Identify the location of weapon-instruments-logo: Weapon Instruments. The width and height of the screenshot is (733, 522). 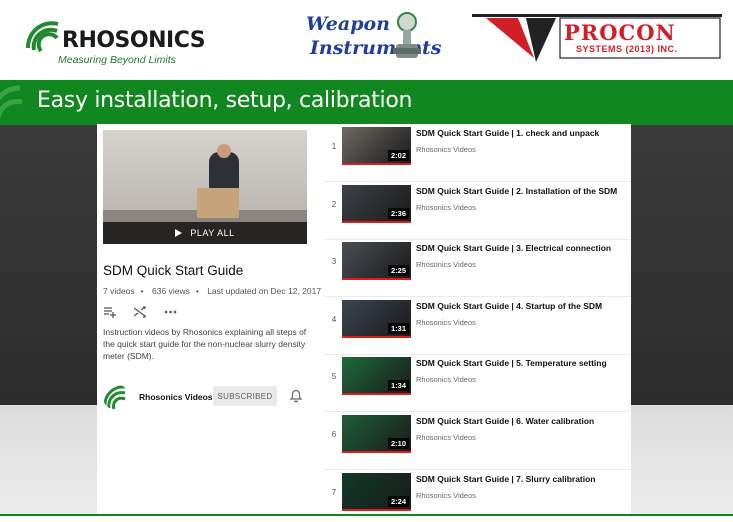
(370, 40).